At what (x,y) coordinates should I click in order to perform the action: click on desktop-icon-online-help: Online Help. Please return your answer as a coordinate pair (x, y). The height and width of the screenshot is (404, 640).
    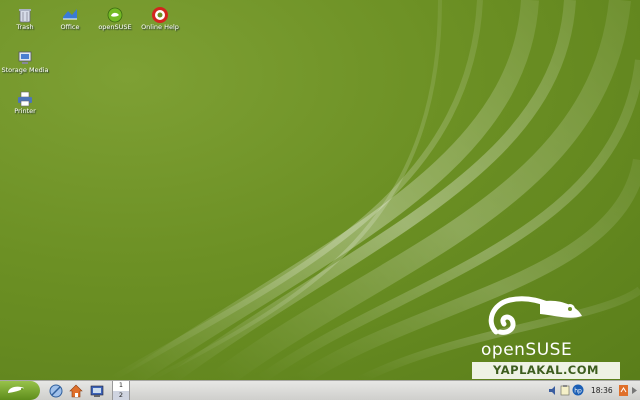
    Looking at the image, I should click on (160, 19).